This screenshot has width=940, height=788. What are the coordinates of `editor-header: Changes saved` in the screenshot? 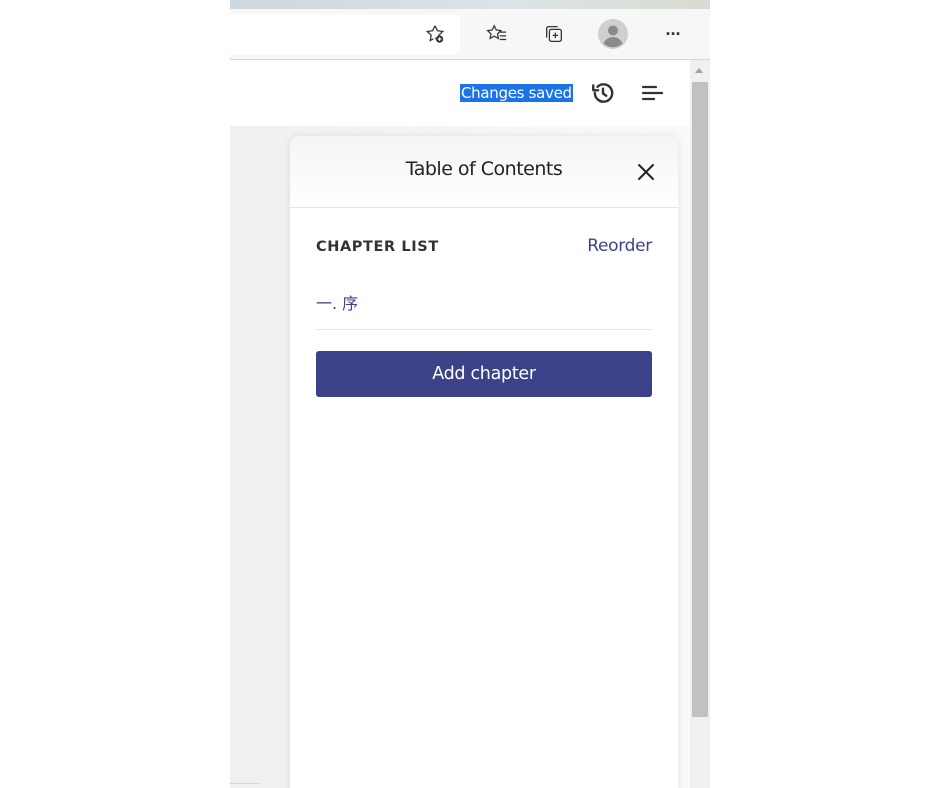 It's located at (460, 93).